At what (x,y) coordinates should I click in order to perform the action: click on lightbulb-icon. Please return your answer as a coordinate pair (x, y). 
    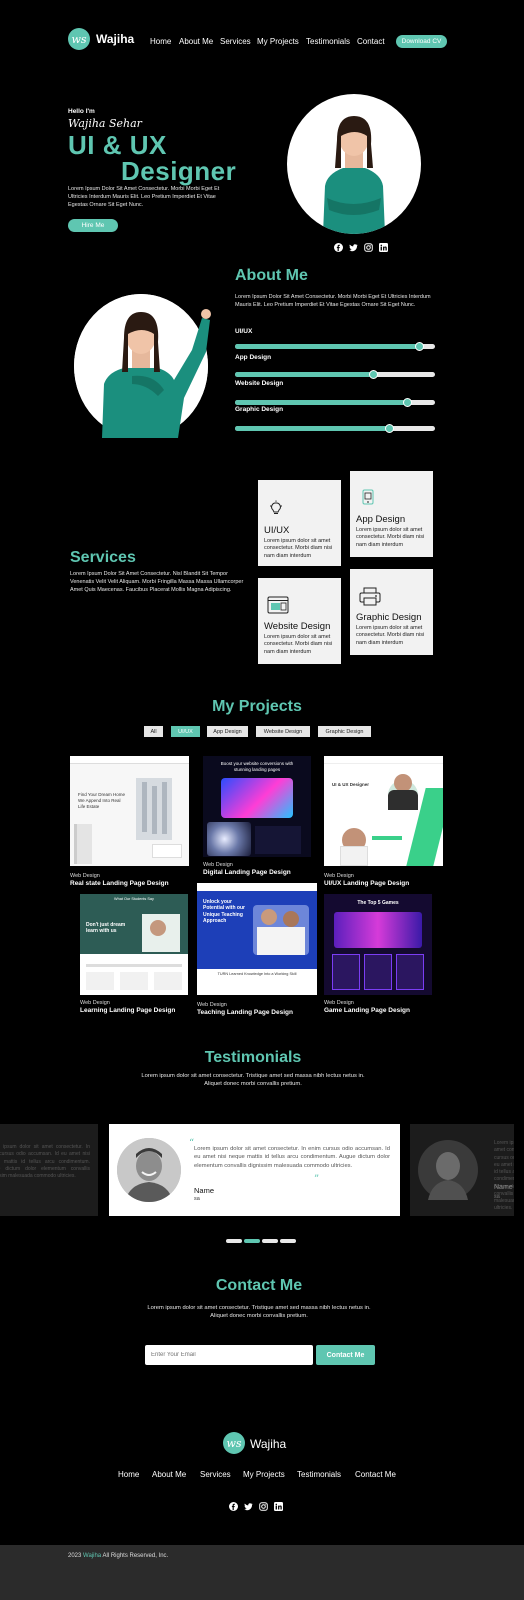
    Looking at the image, I should click on (276, 507).